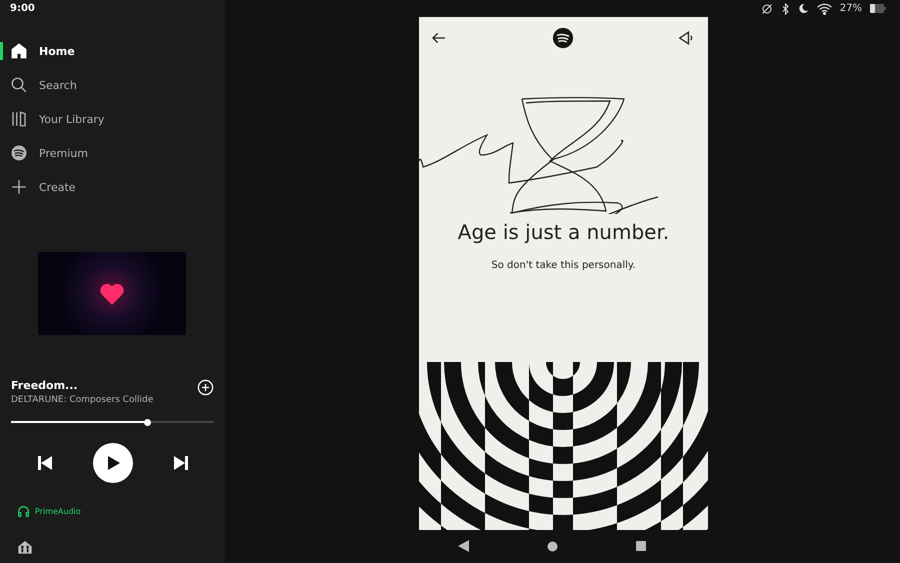  Describe the element at coordinates (147, 422) in the screenshot. I see `progress-thumb` at that location.